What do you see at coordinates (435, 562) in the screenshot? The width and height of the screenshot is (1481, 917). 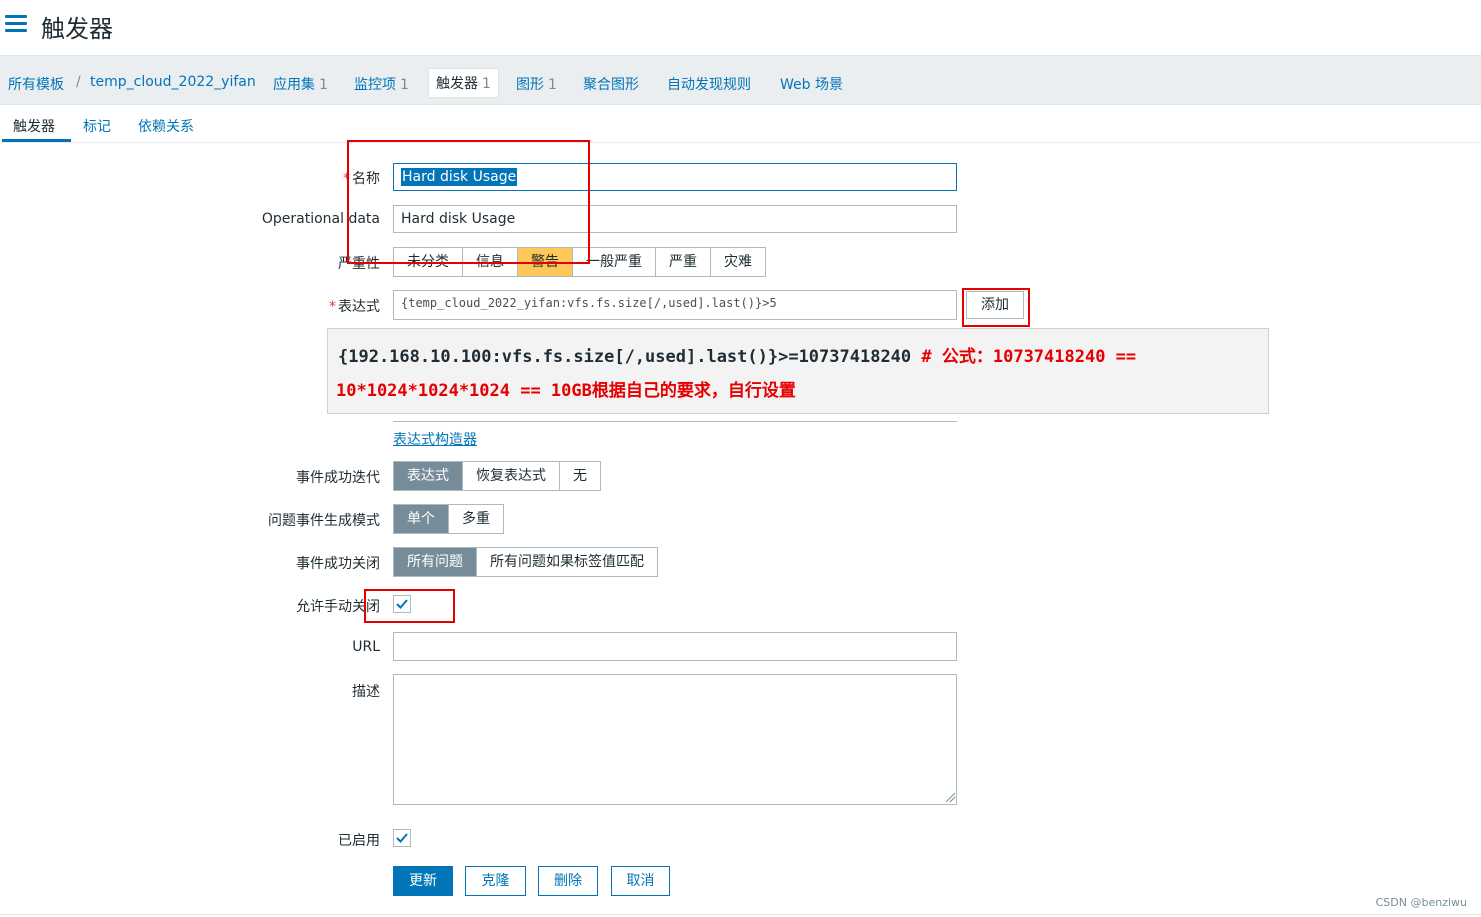 I see `ok-close-all-problems: 所有问题` at bounding box center [435, 562].